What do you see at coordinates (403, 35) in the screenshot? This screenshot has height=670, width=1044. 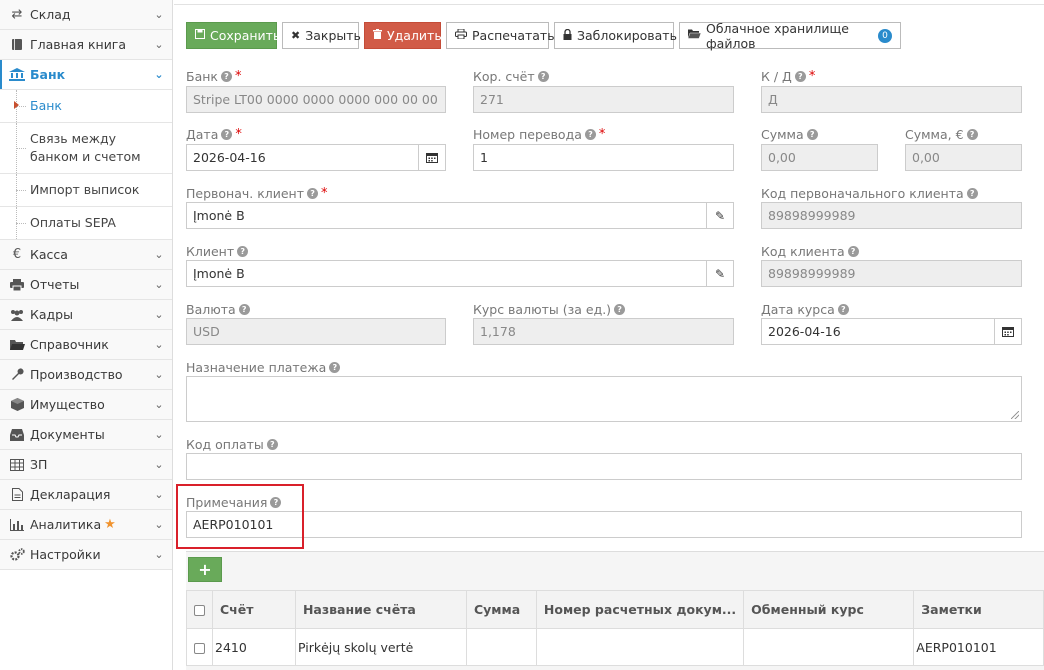 I see `delete-button: Удалить` at bounding box center [403, 35].